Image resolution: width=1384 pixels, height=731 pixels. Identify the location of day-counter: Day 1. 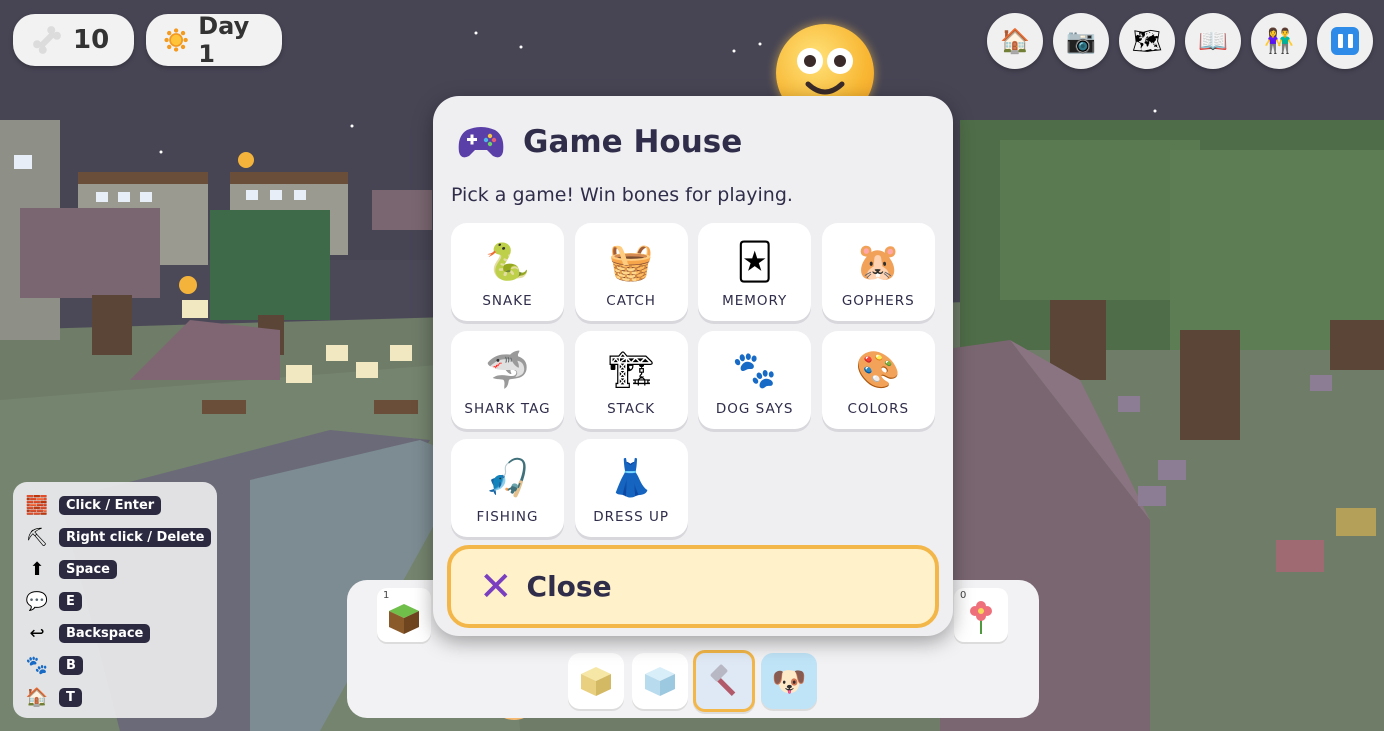
(214, 40).